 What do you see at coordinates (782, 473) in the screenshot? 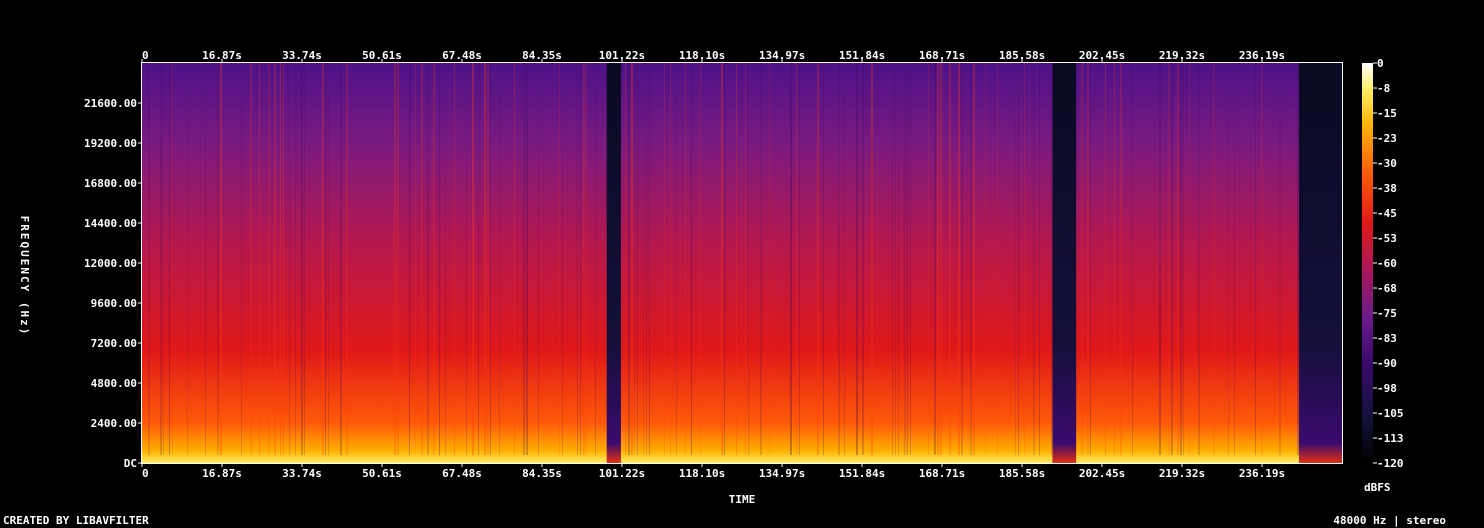
I see `x-tick-label-bottom: 134.97s` at bounding box center [782, 473].